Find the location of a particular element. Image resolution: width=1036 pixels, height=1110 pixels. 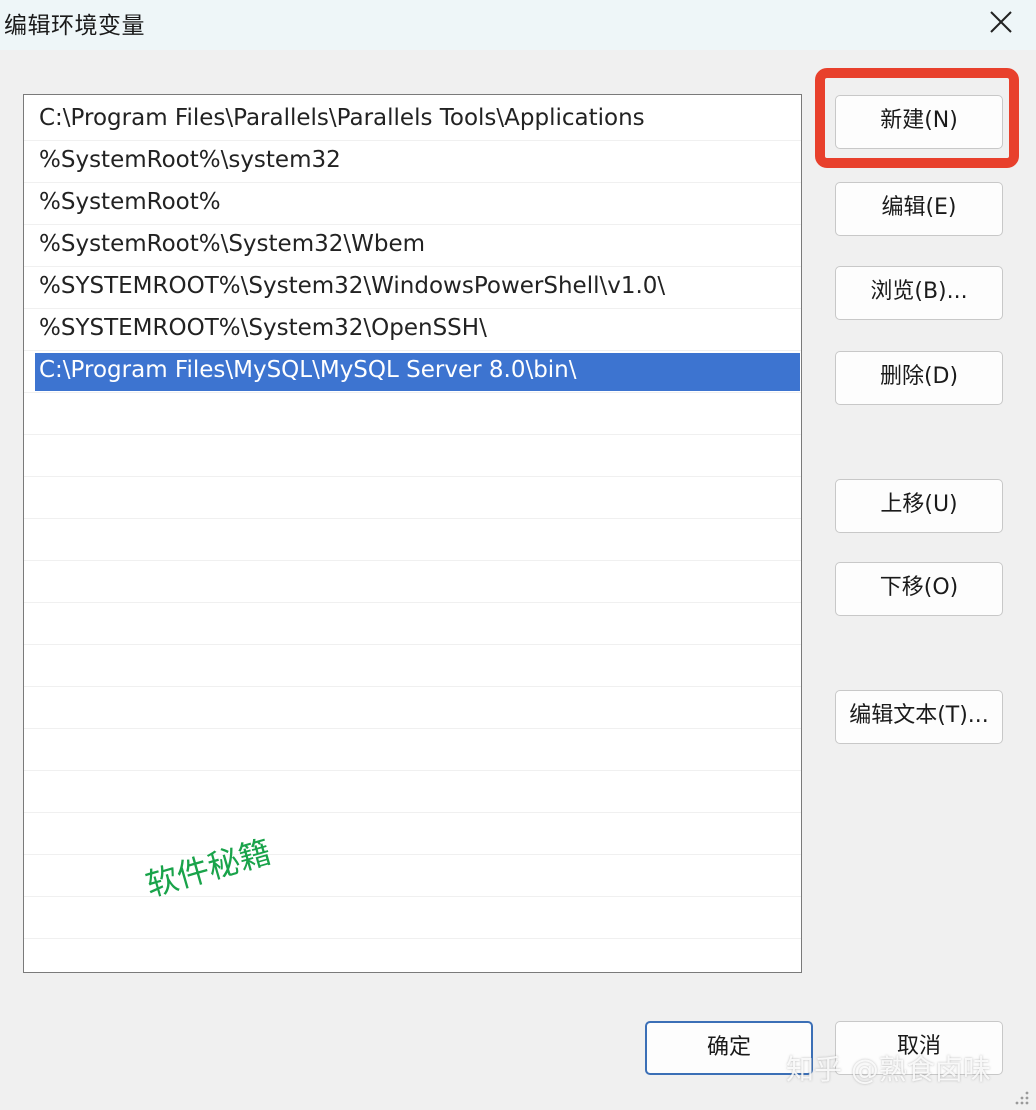

path-value: %SystemRoot% is located at coordinates (130, 202).